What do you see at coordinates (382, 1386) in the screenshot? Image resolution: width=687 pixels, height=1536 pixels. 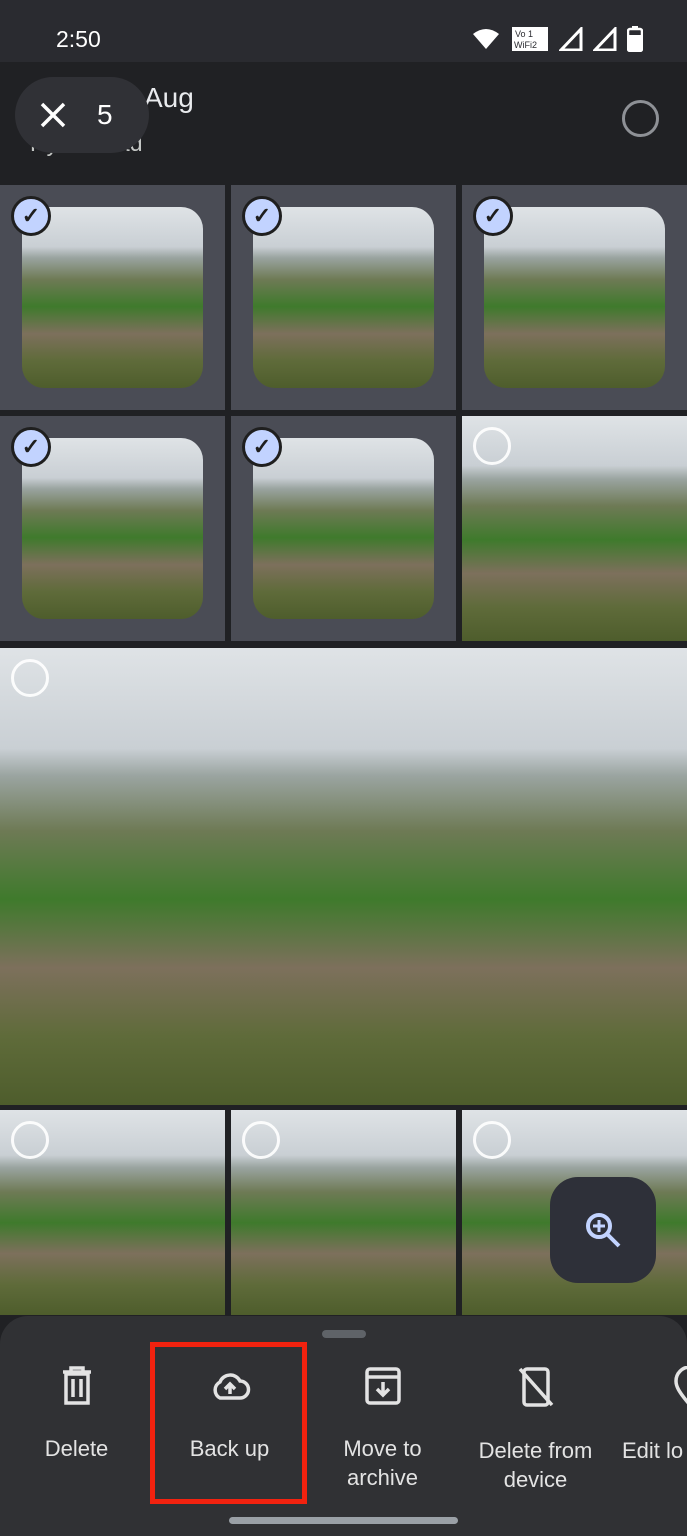 I see `archive-icon` at bounding box center [382, 1386].